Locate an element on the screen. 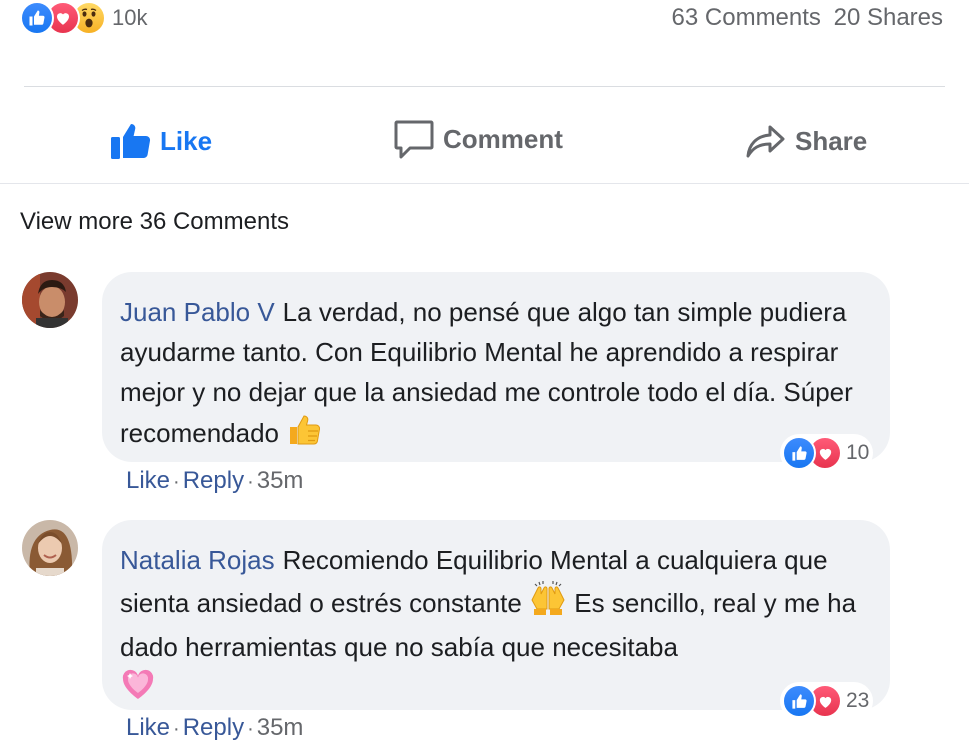  like-button: Like is located at coordinates (161, 141).